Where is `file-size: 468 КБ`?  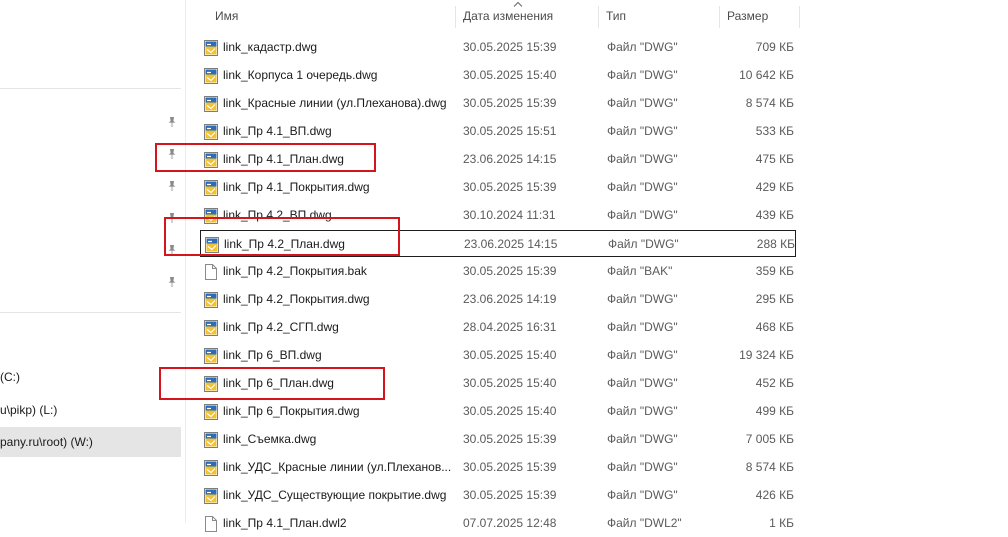 file-size: 468 КБ is located at coordinates (774, 327).